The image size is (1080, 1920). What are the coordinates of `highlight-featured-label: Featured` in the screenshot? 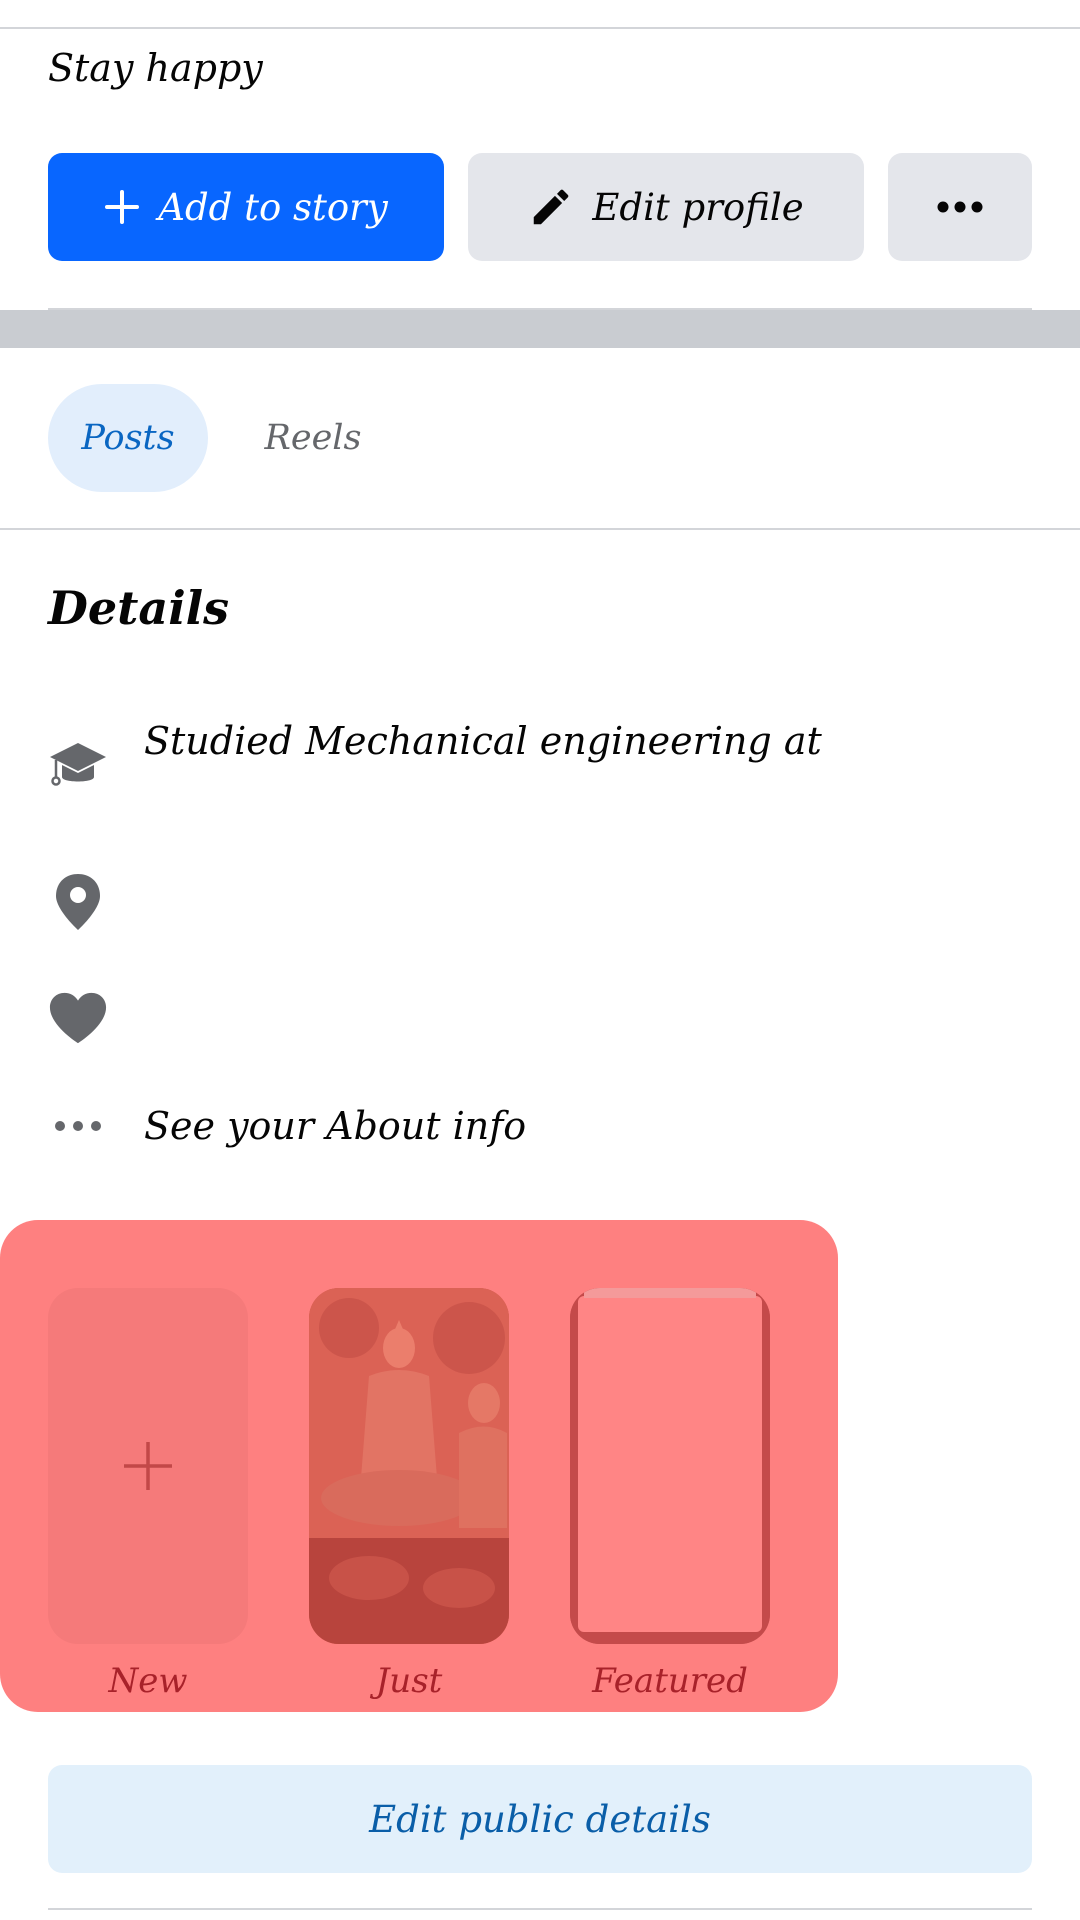 It's located at (670, 1681).